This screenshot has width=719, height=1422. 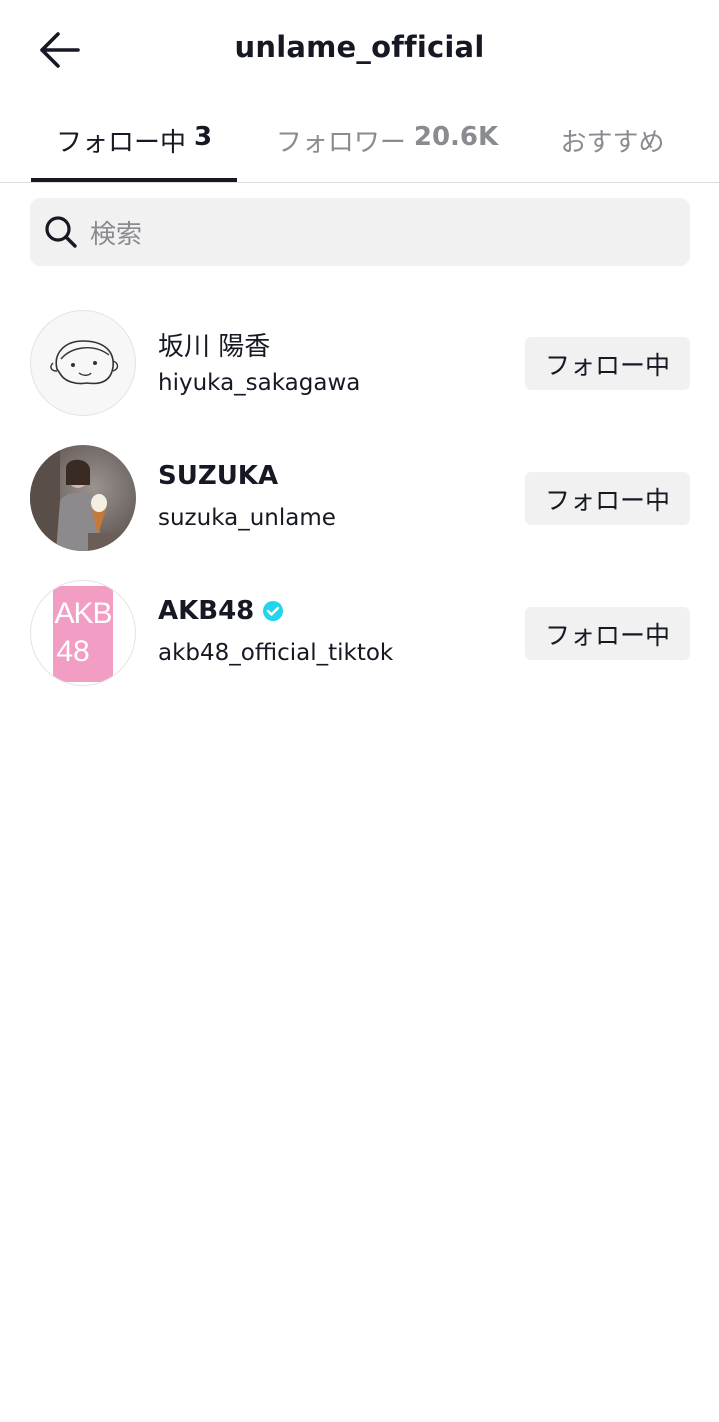 I want to click on search-placeholder: 検索, so click(x=116, y=234).